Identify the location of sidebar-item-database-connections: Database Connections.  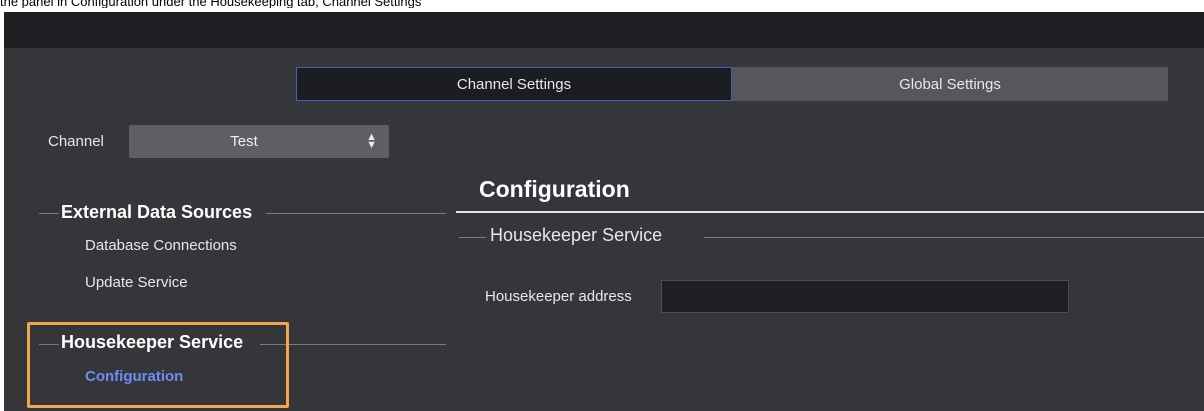
(161, 245).